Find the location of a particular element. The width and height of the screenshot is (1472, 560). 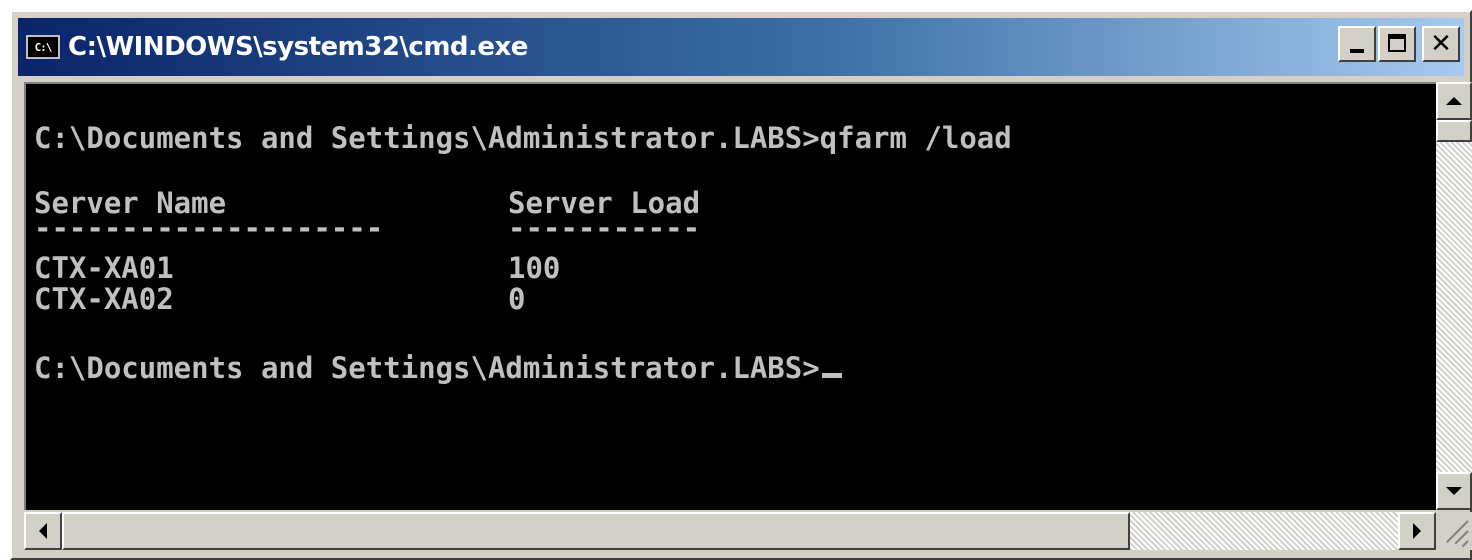

table-row-name: CTX-XA02 is located at coordinates (104, 299).